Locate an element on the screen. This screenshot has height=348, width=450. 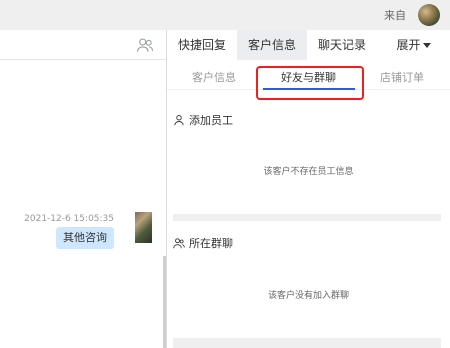
contacts-icon is located at coordinates (145, 45).